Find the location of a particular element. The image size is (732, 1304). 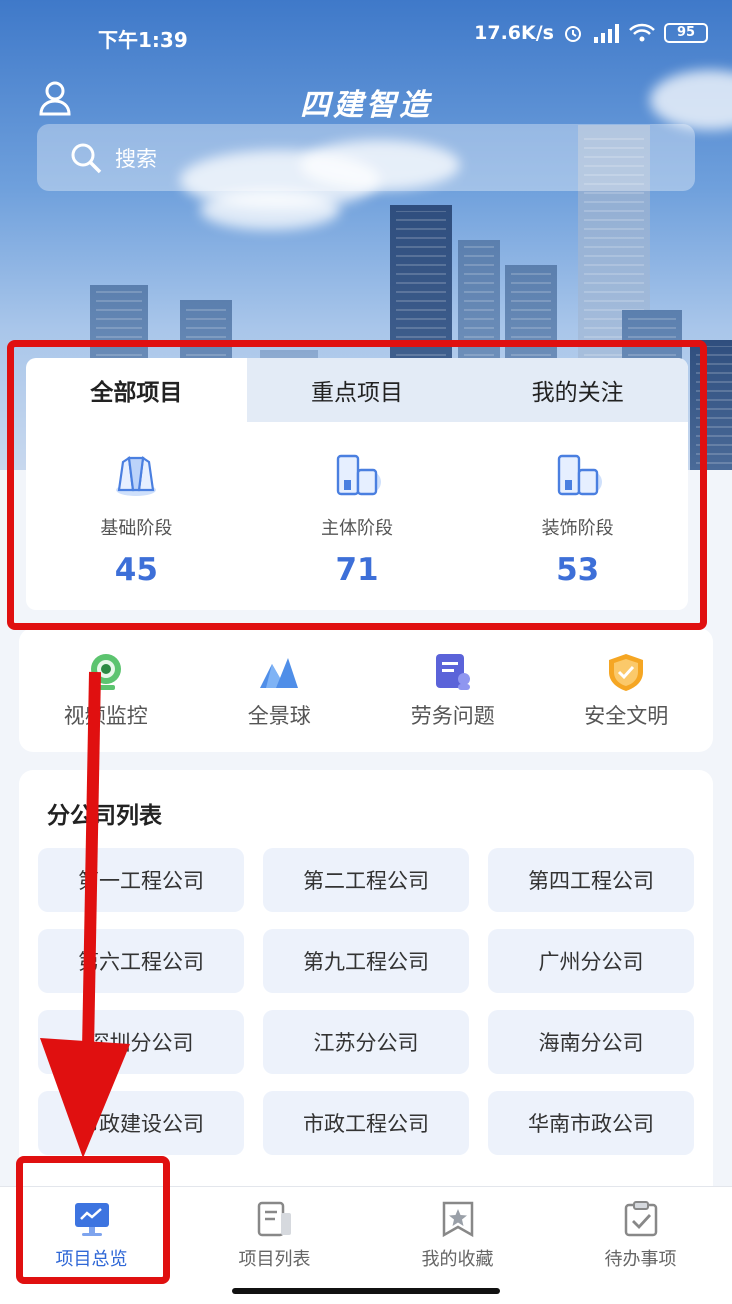

branch-item: 第六工程公司 is located at coordinates (141, 961).